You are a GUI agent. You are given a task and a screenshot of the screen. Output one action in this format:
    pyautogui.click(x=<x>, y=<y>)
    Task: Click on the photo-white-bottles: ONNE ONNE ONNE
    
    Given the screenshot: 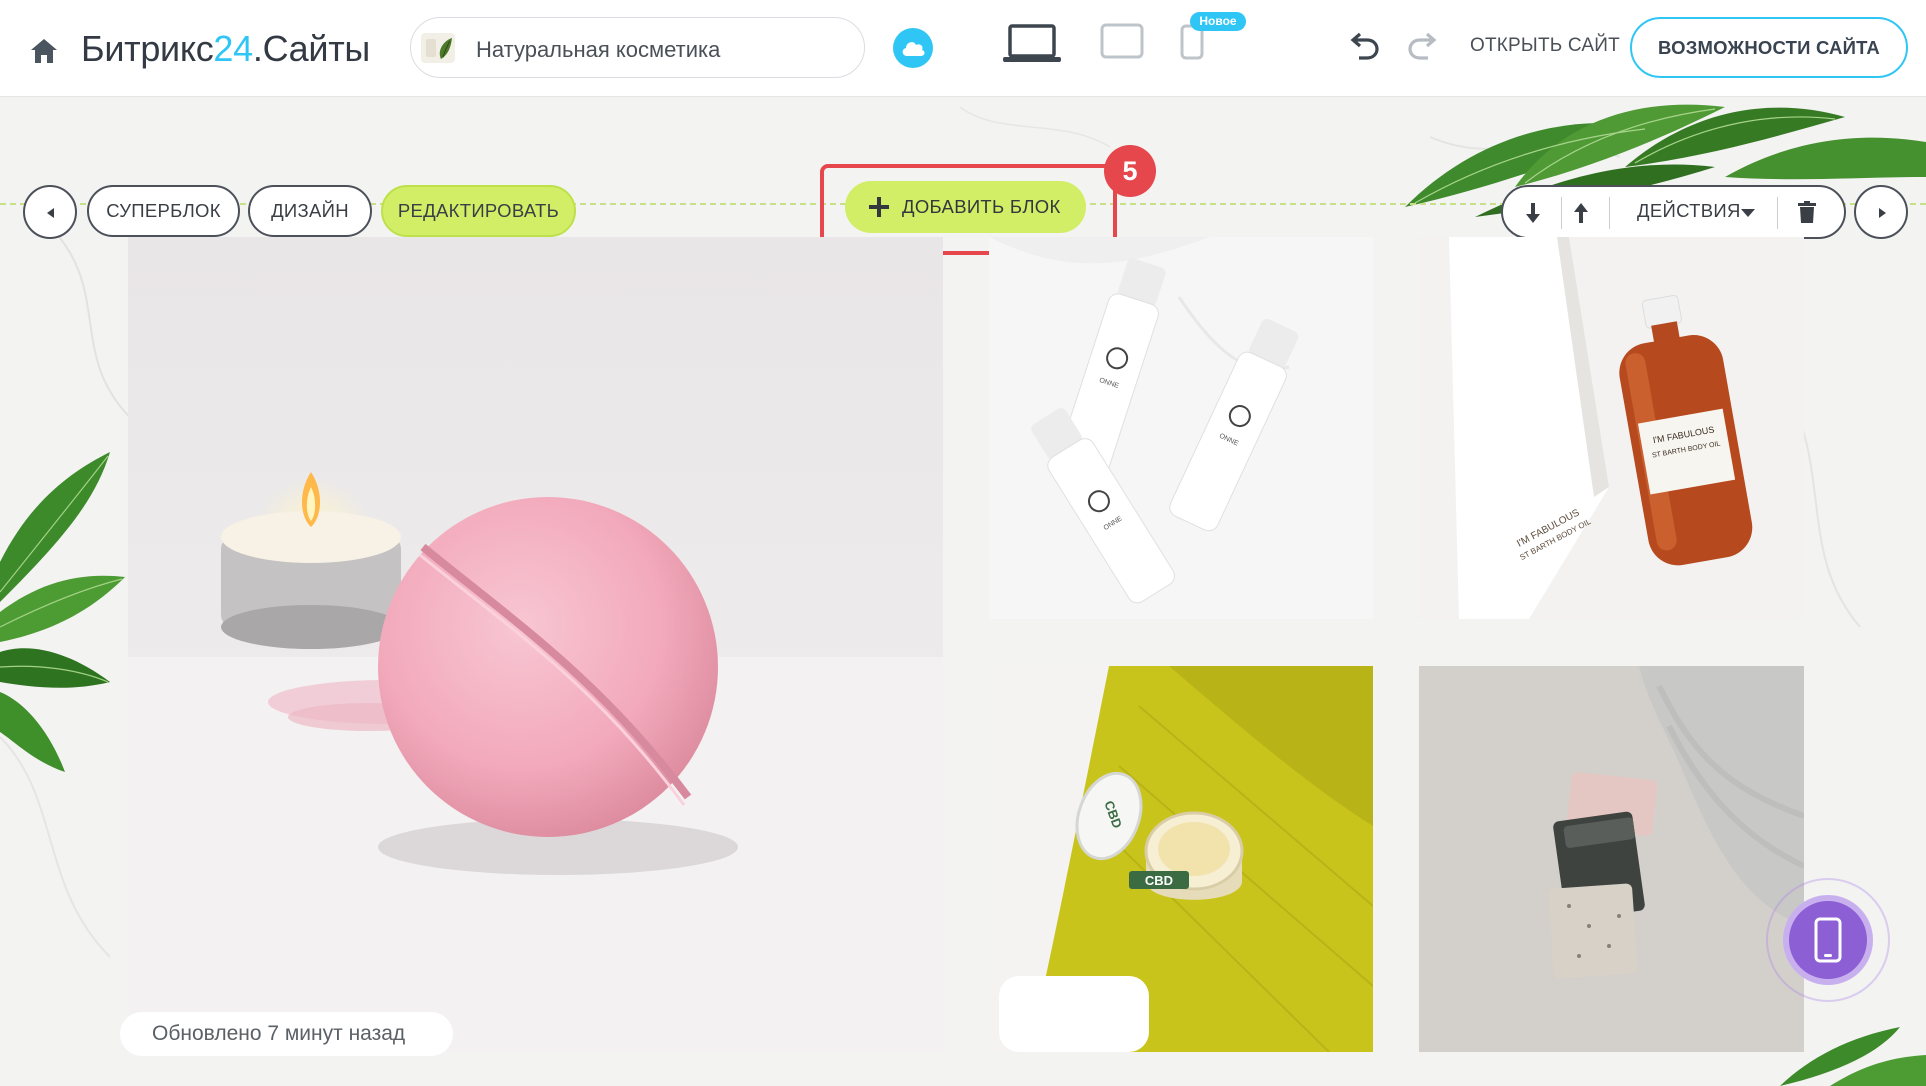 What is the action you would take?
    pyautogui.click(x=1181, y=428)
    